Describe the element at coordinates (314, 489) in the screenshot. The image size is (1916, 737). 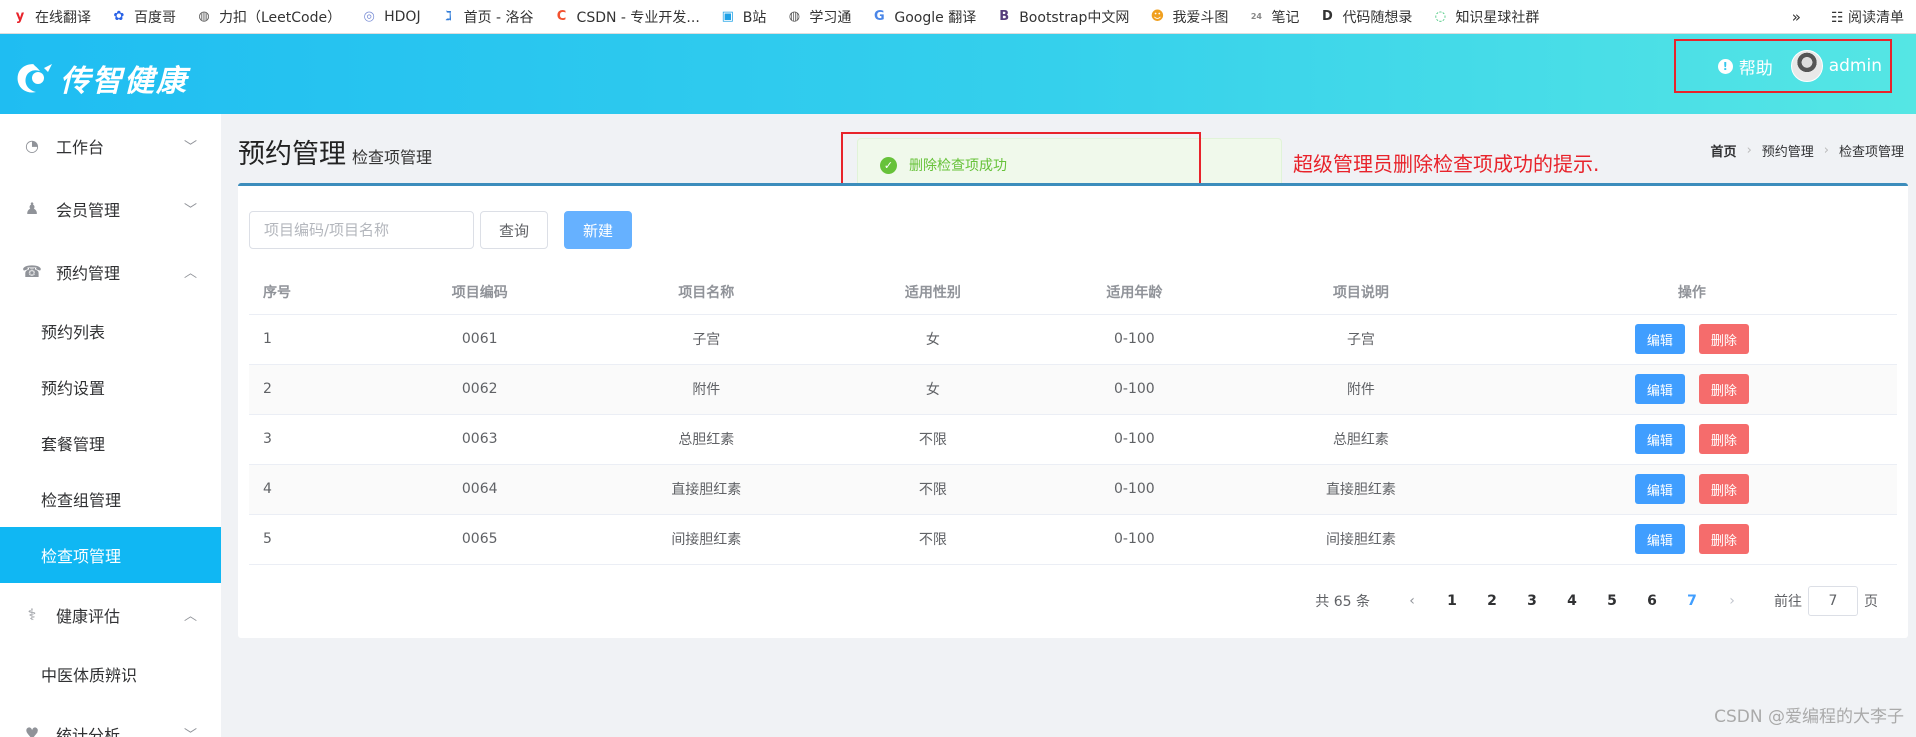
I see `table-cell-idx: 4` at that location.